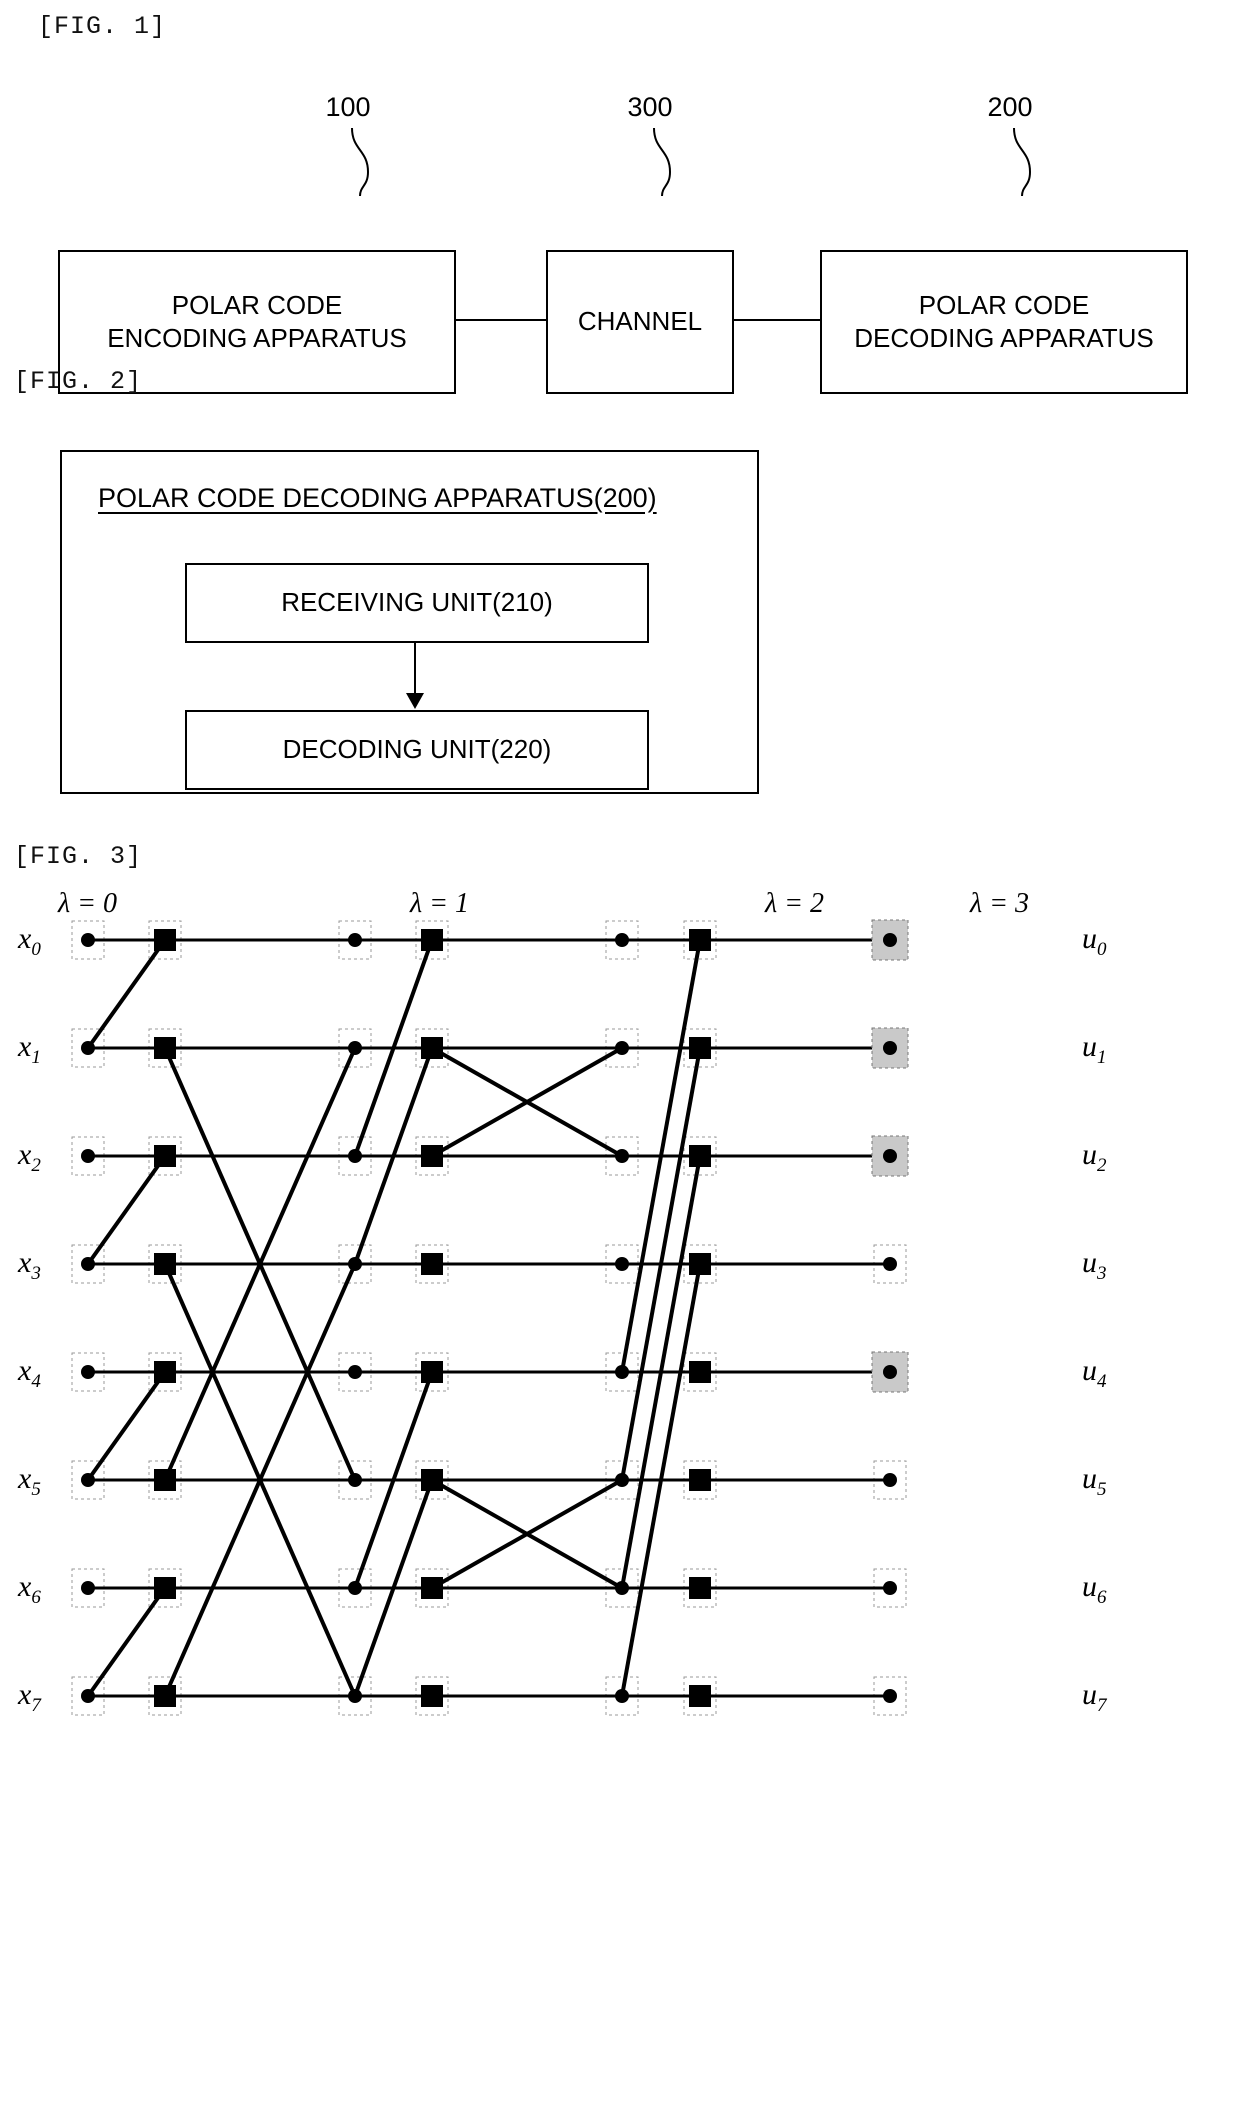  What do you see at coordinates (257, 338) in the screenshot?
I see `encoder-line-2: ENCODING APPARATUS` at bounding box center [257, 338].